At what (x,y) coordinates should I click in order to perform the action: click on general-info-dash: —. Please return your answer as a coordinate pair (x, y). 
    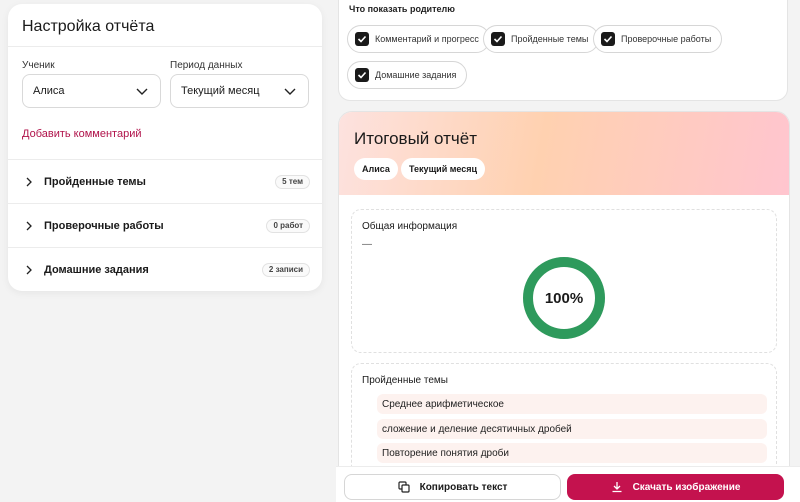
    Looking at the image, I should click on (367, 244).